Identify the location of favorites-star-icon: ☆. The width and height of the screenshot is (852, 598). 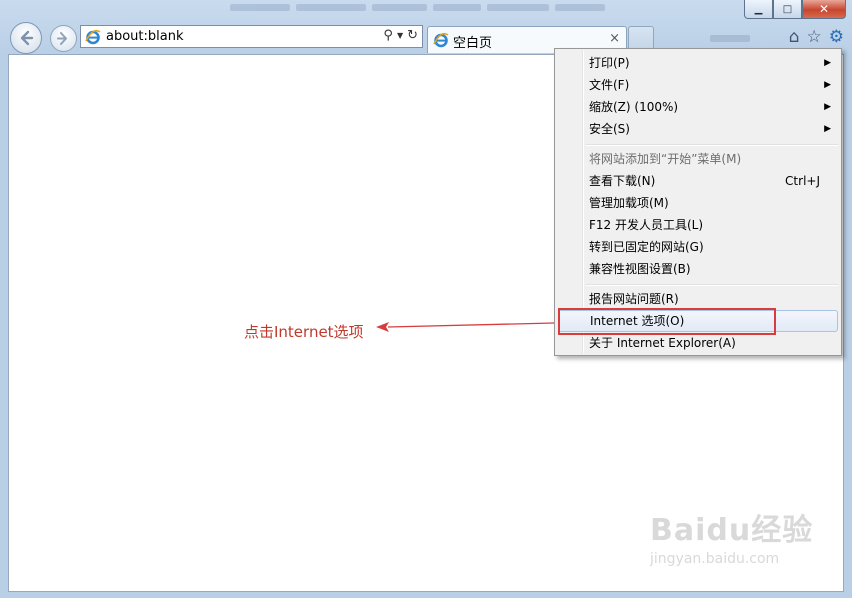
(814, 37).